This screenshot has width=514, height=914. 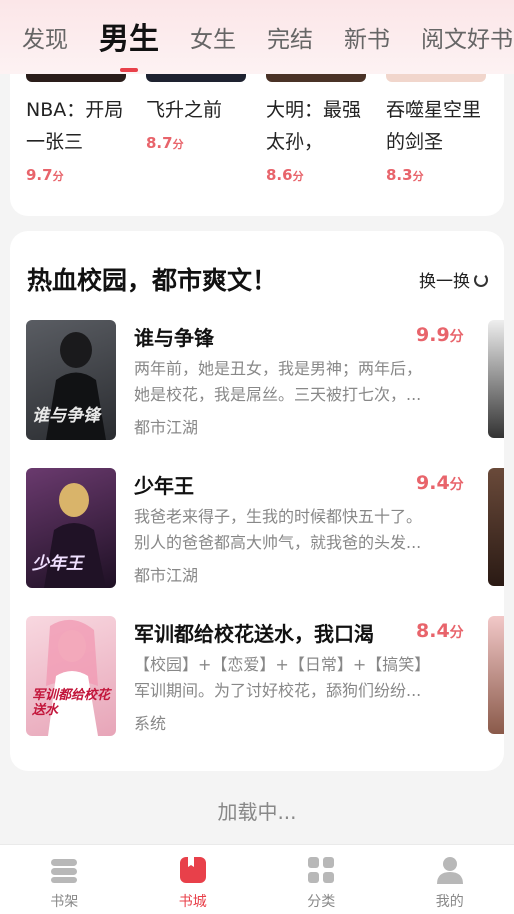 I want to click on book-title: 少年王, so click(x=164, y=486).